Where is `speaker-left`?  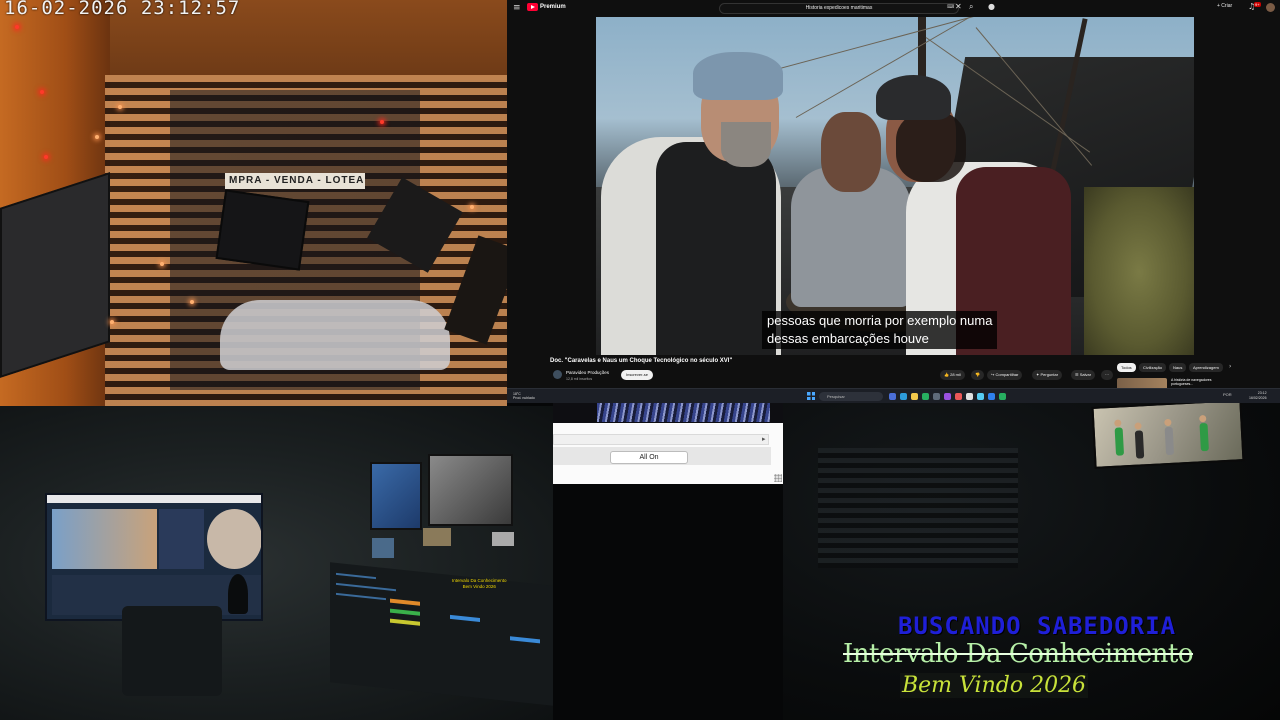
speaker-left is located at coordinates (55, 275).